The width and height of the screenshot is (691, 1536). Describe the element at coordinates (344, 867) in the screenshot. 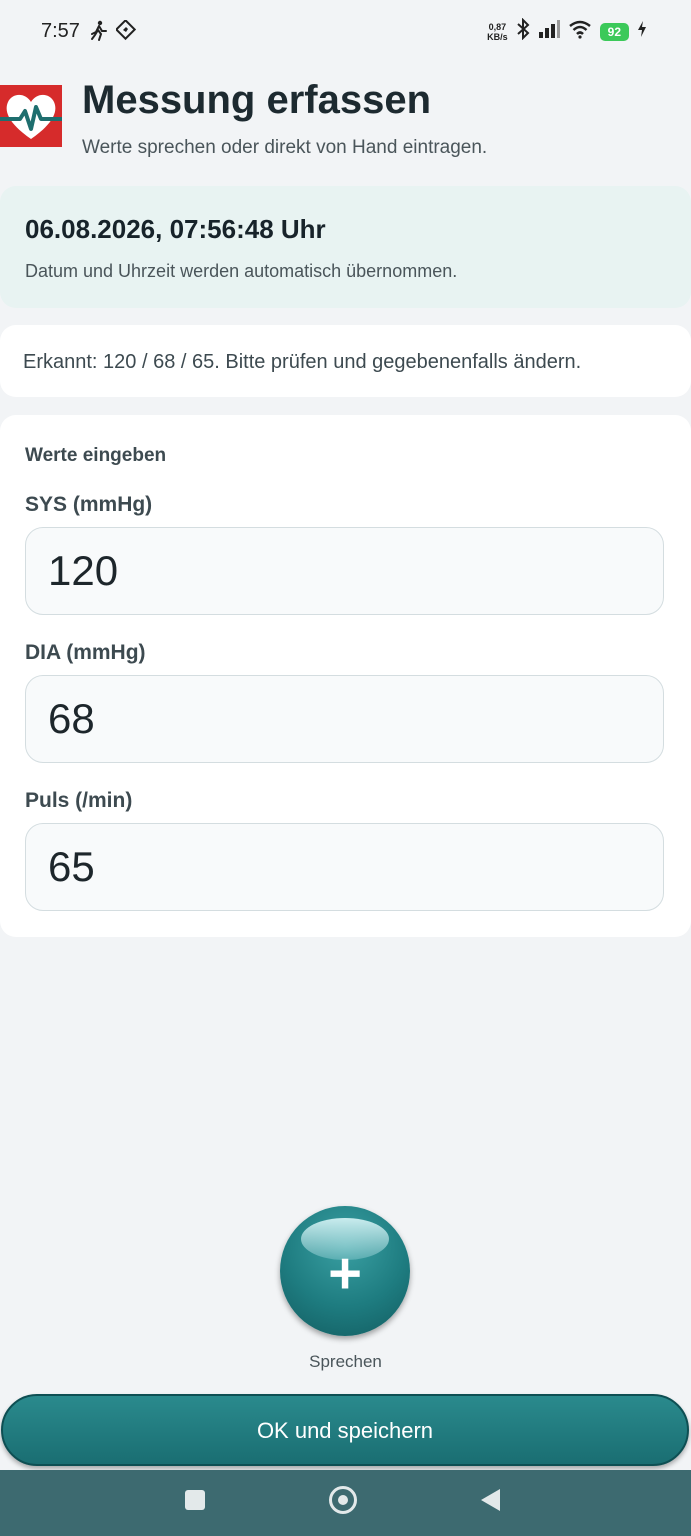

I see `pulse-input: 65` at that location.